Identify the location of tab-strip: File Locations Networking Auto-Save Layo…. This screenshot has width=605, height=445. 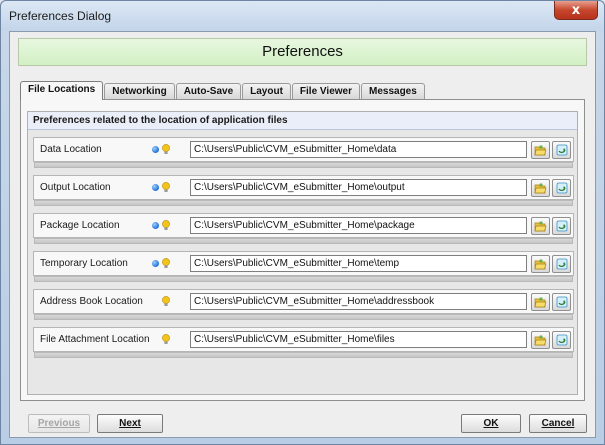
(223, 90).